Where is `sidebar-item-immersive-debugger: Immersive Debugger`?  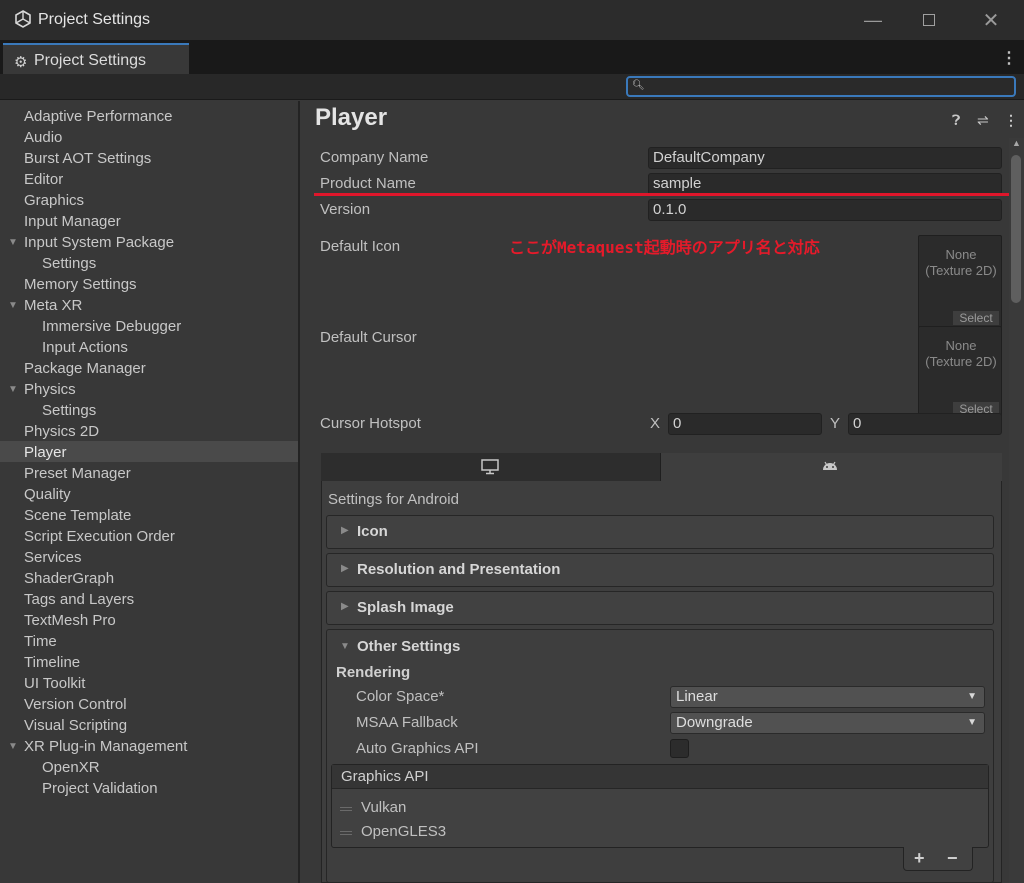 sidebar-item-immersive-debugger: Immersive Debugger is located at coordinates (111, 326).